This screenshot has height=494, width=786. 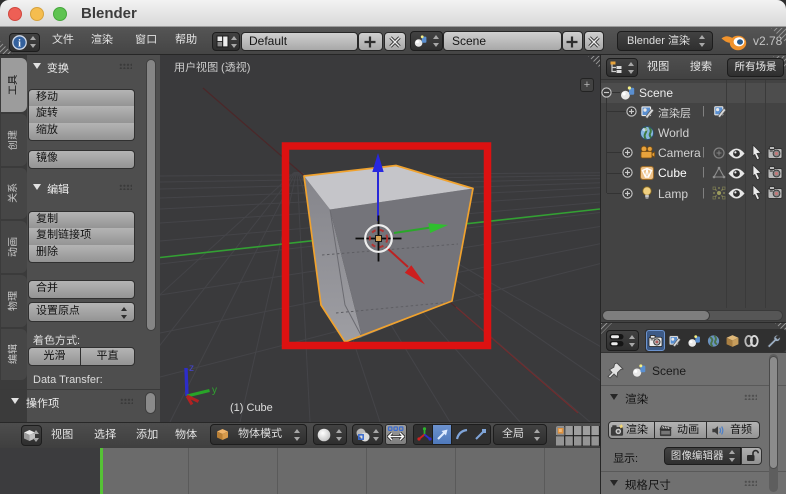 What do you see at coordinates (214, 390) in the screenshot?
I see `svg-text: y` at bounding box center [214, 390].